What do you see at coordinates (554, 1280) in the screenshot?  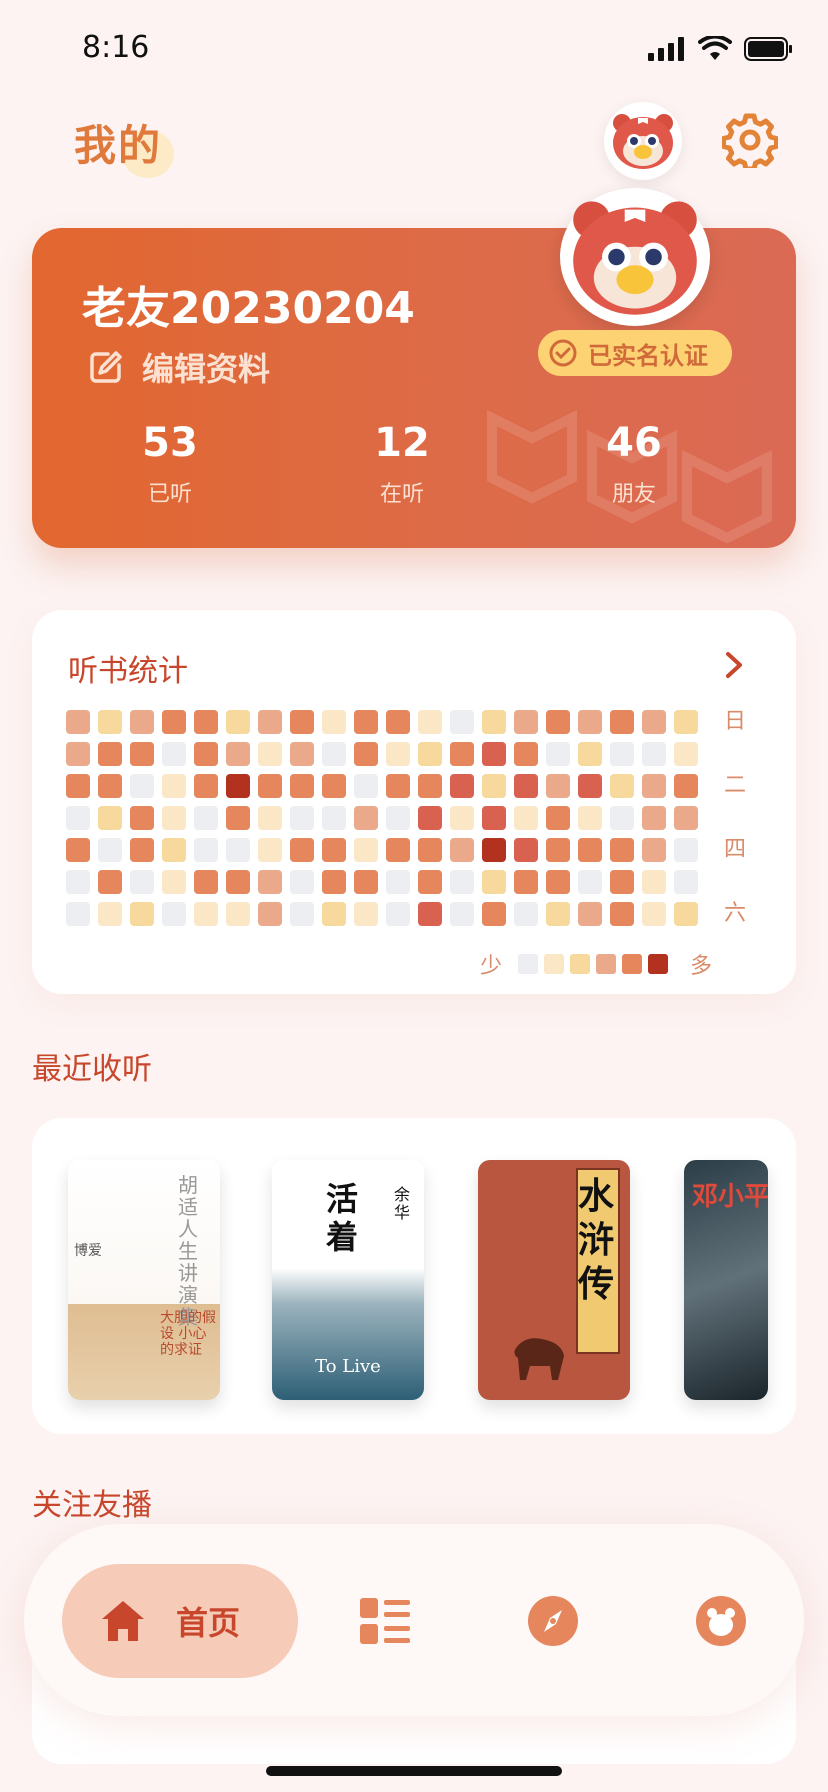 I see `book-cover: 水浒传` at bounding box center [554, 1280].